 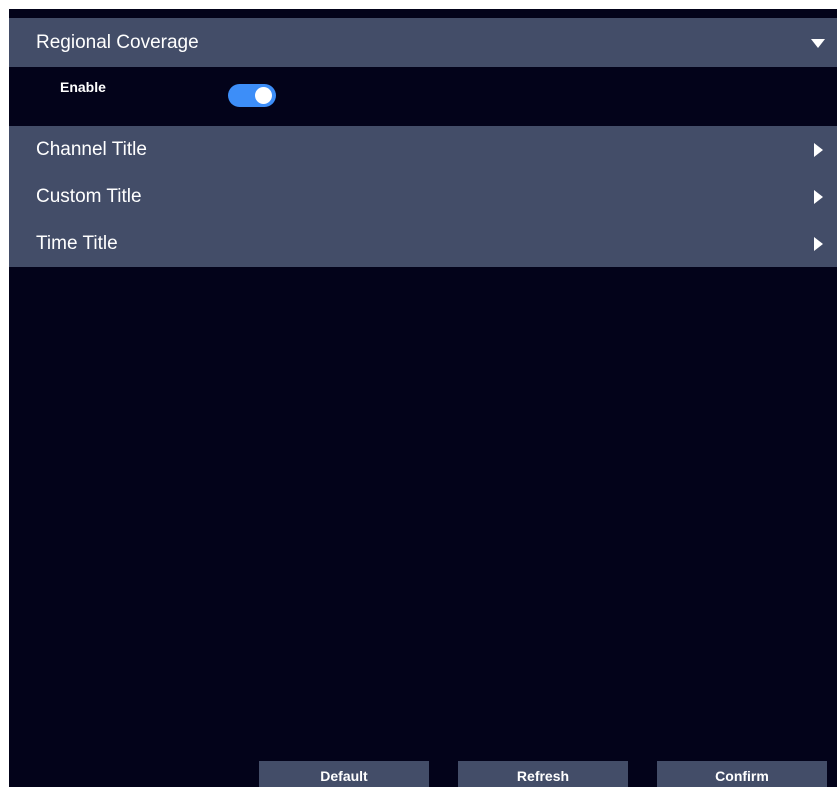 I want to click on confirm-button: Confirm, so click(x=742, y=774).